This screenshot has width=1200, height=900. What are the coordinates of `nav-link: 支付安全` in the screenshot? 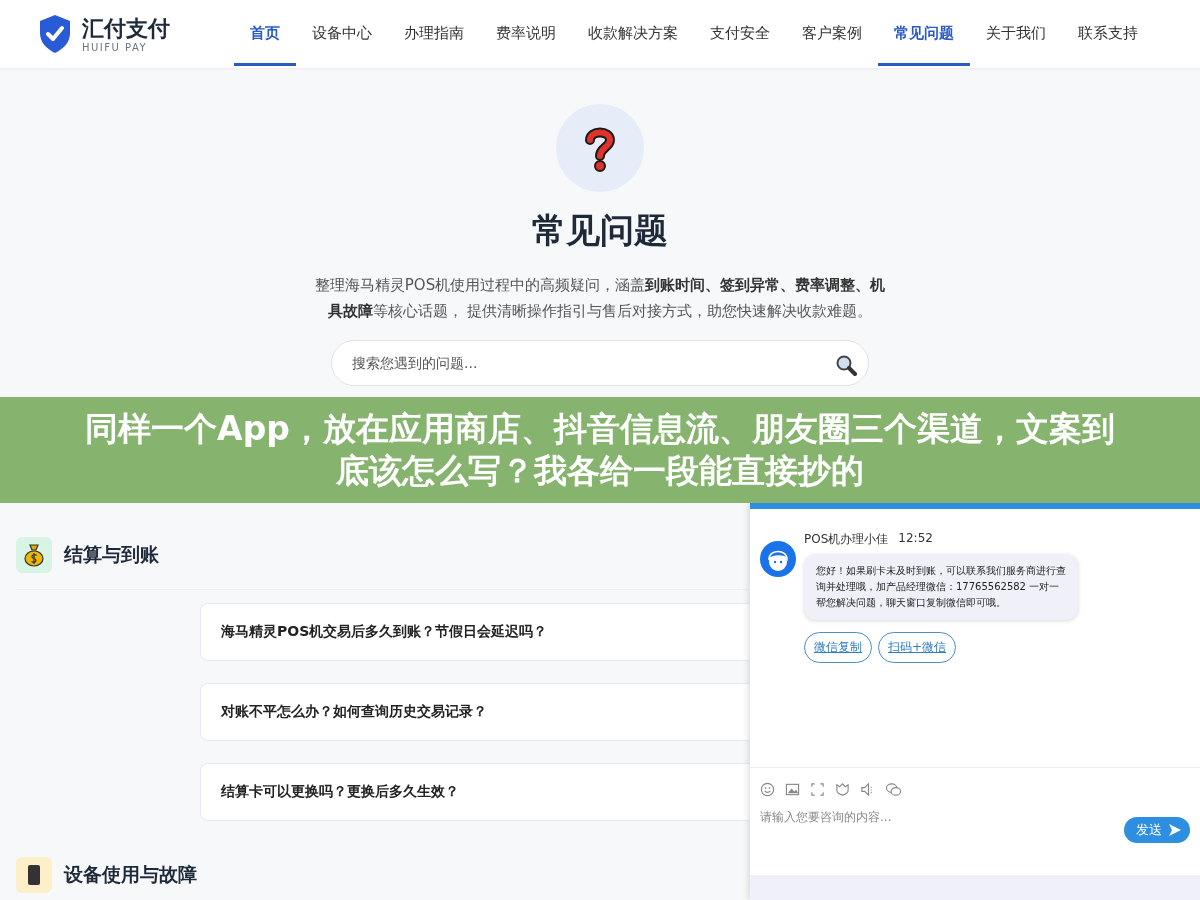 It's located at (740, 34).